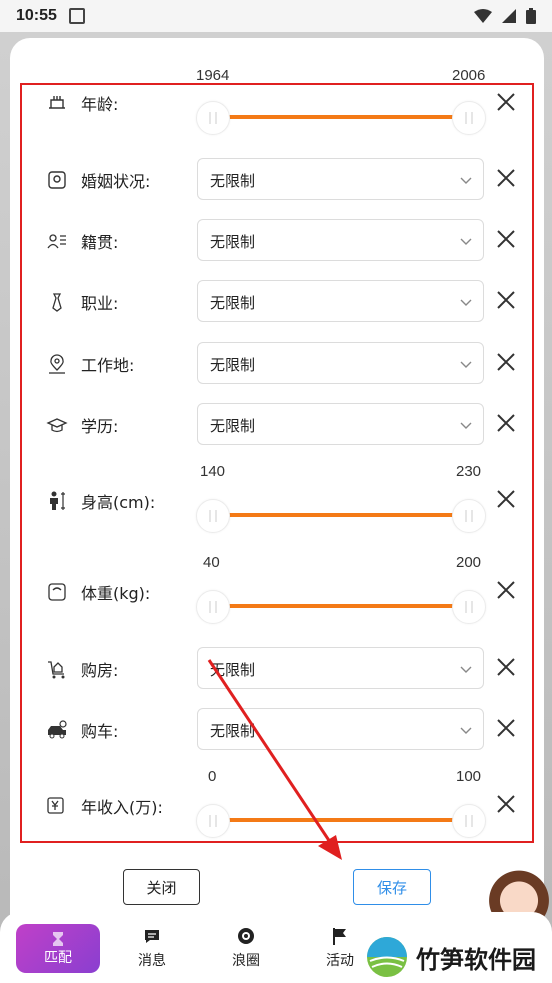  Describe the element at coordinates (152, 936) in the screenshot. I see `chat-icon` at that location.